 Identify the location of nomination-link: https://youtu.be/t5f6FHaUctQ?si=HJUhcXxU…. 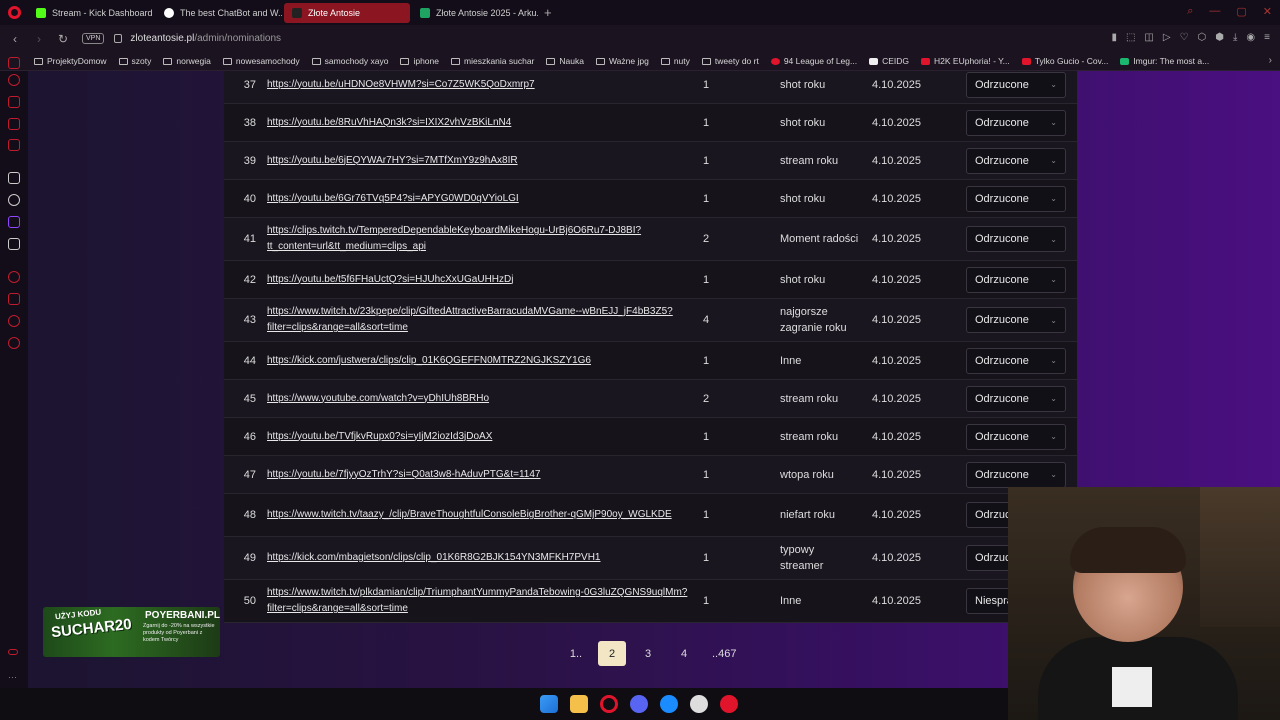
(390, 280).